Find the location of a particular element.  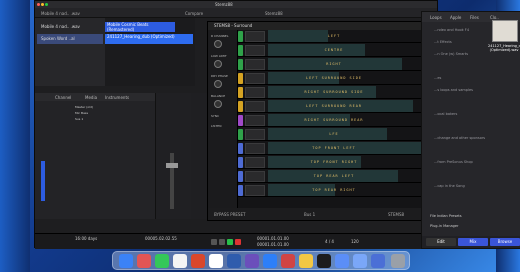

bypass-preset: BYPASS PRESET is located at coordinates (229, 214).